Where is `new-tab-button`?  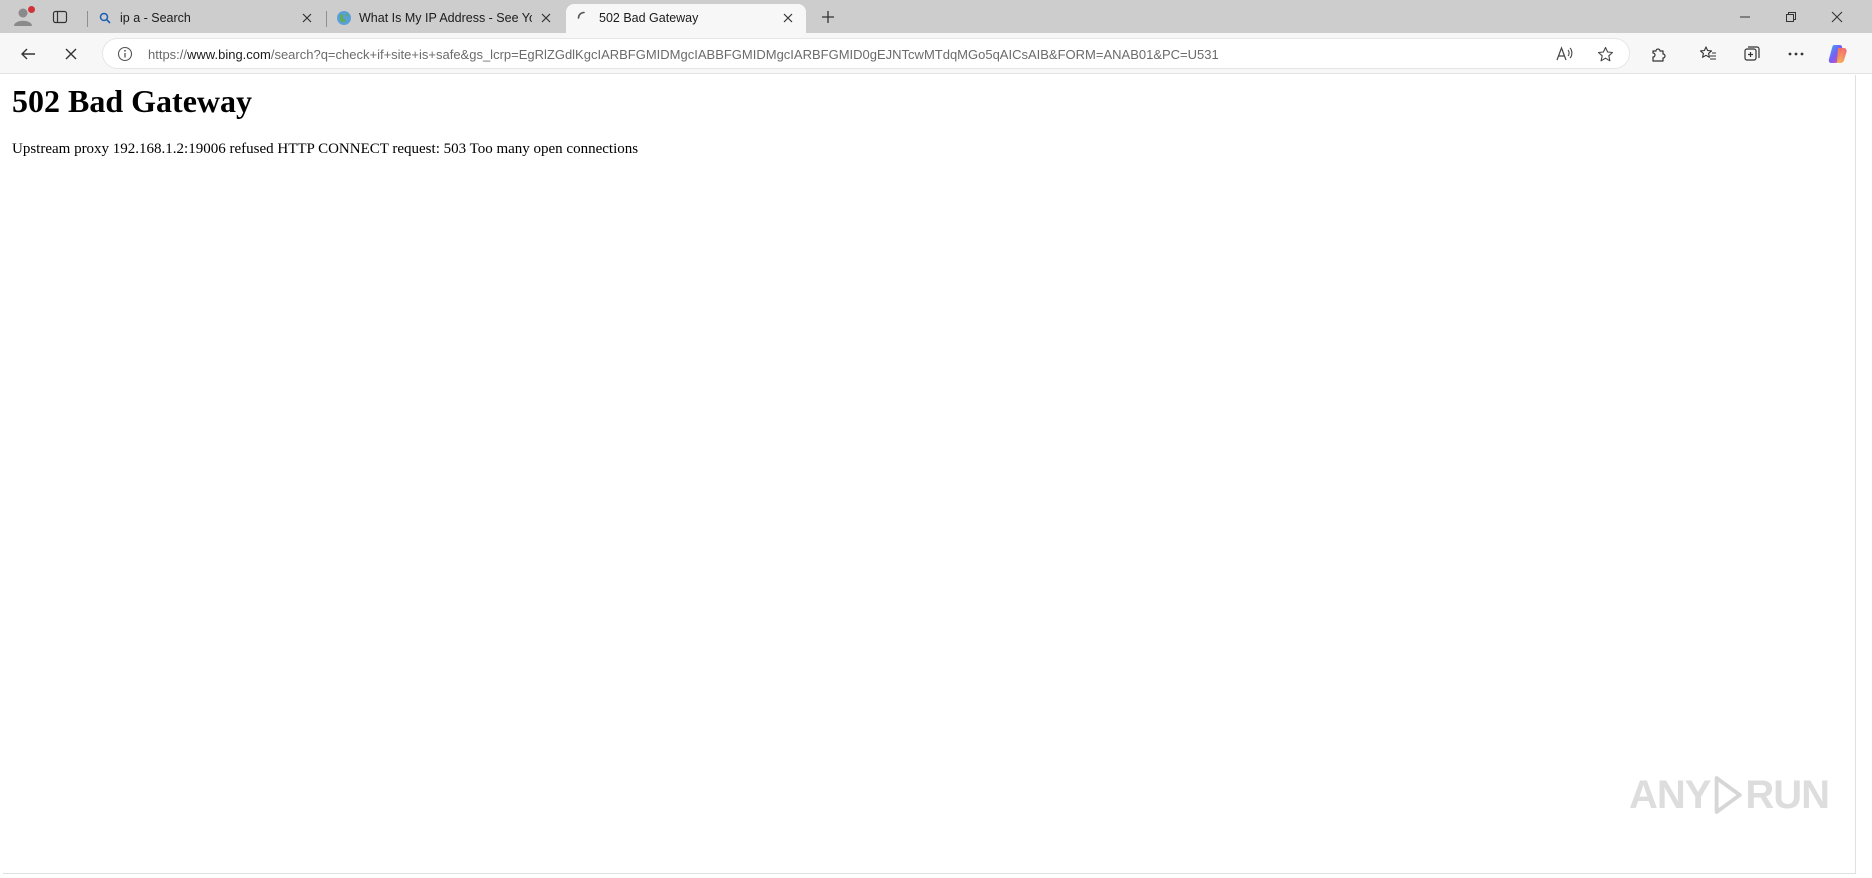
new-tab-button is located at coordinates (828, 17).